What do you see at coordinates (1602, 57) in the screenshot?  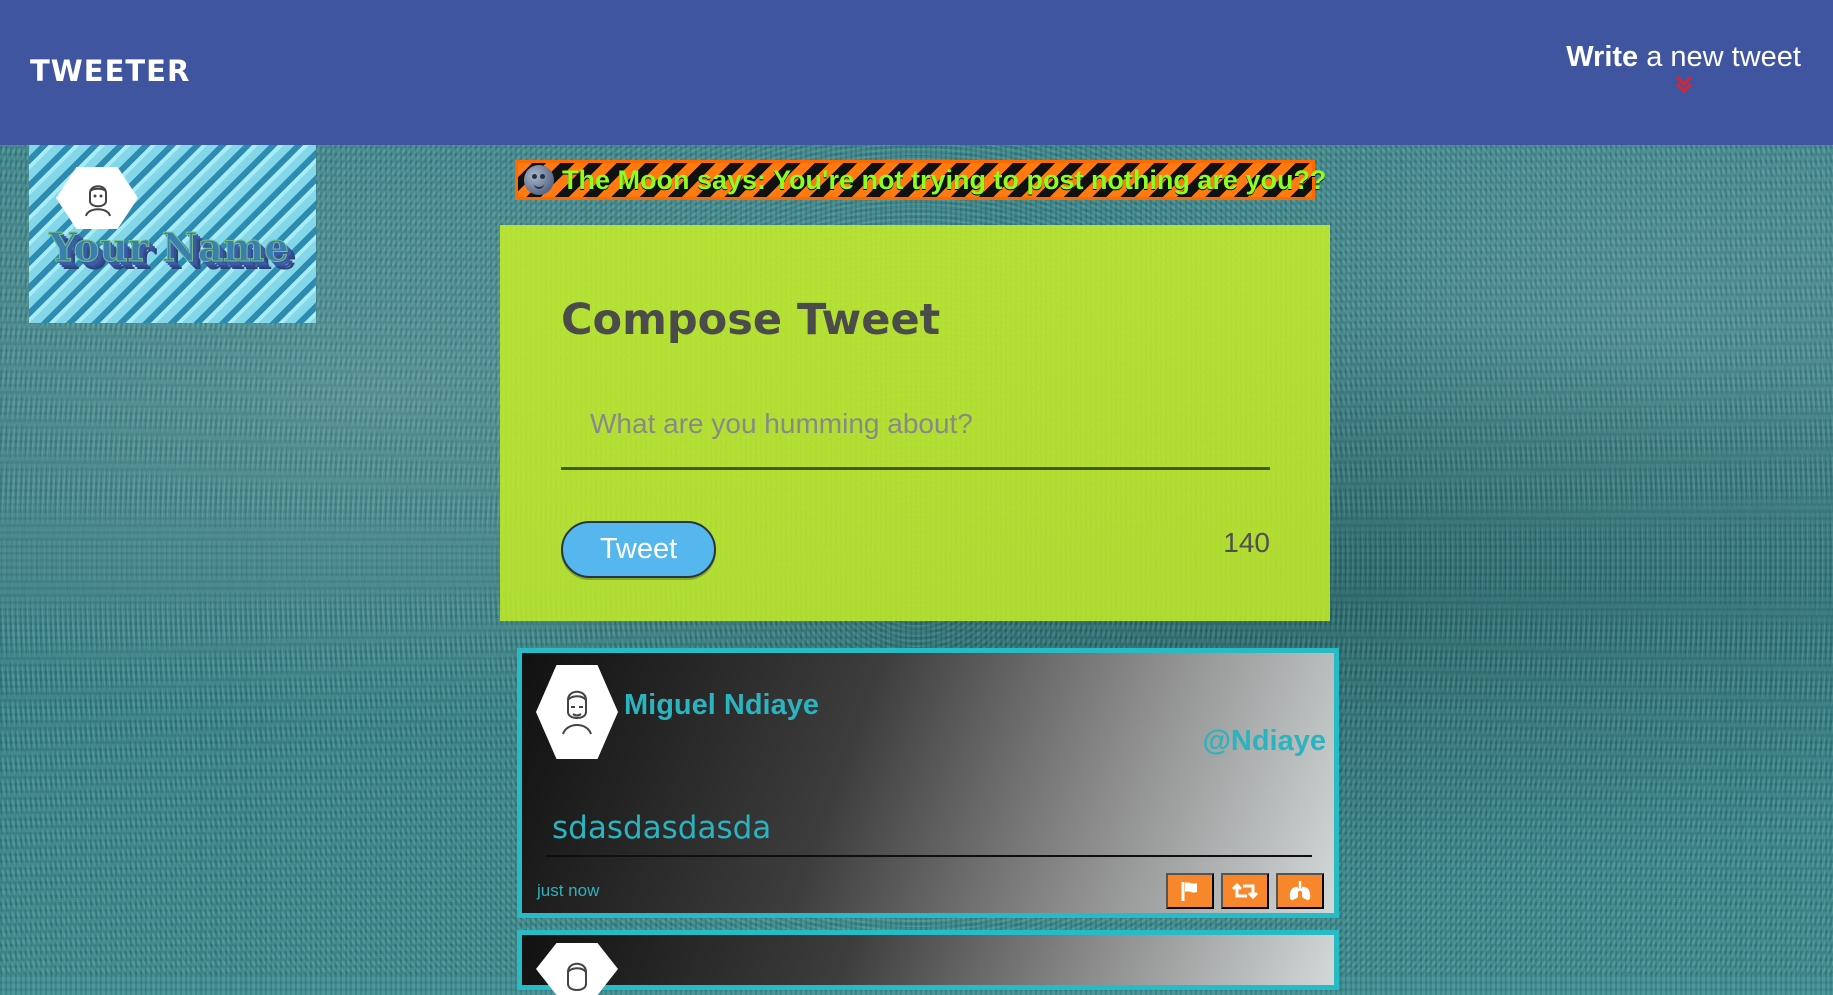 I see `write-label: Write` at bounding box center [1602, 57].